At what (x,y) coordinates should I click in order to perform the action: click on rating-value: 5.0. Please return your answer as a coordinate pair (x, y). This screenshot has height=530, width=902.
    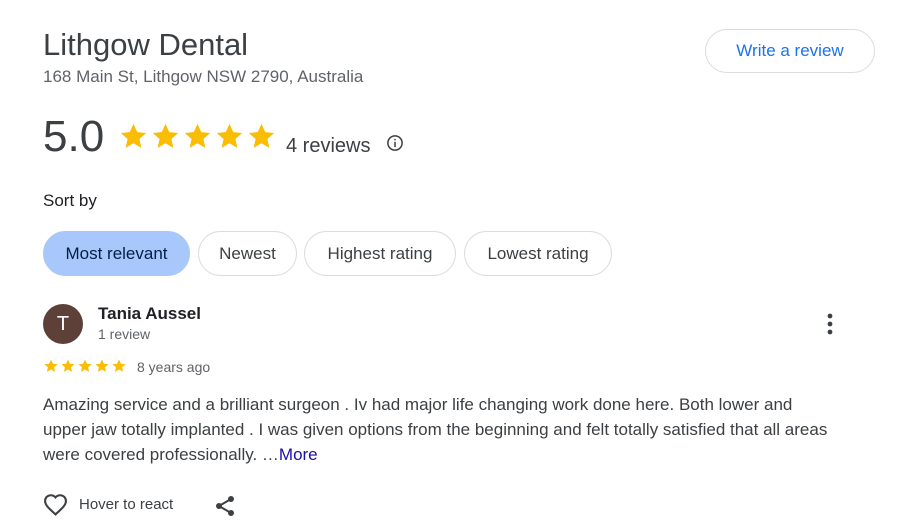
    Looking at the image, I should click on (74, 136).